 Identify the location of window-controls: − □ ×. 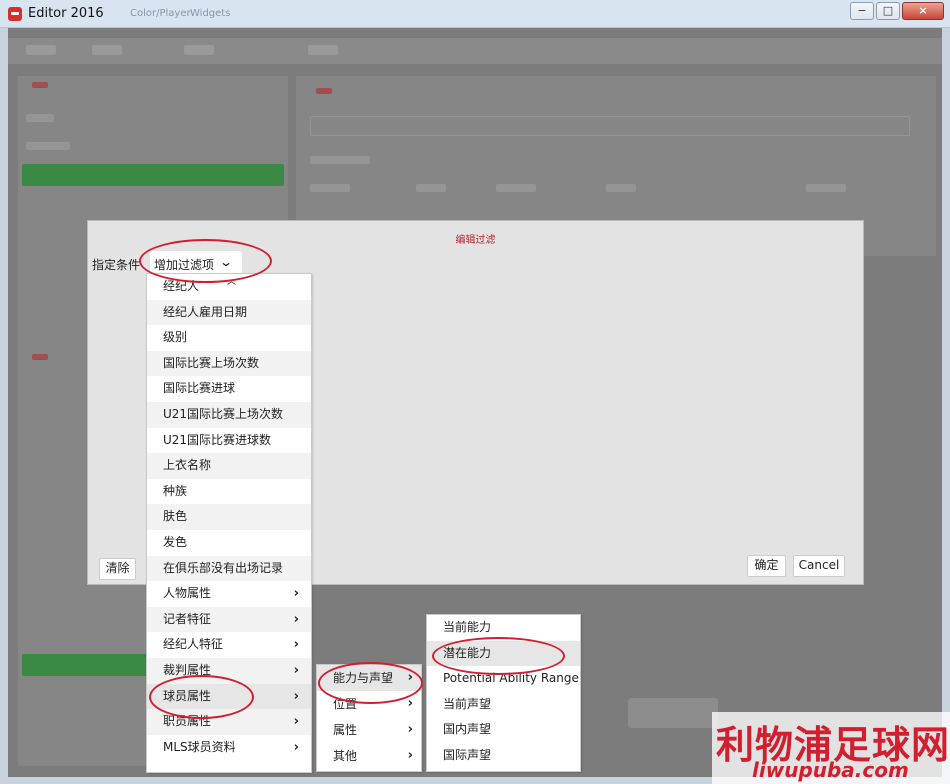
(897, 11).